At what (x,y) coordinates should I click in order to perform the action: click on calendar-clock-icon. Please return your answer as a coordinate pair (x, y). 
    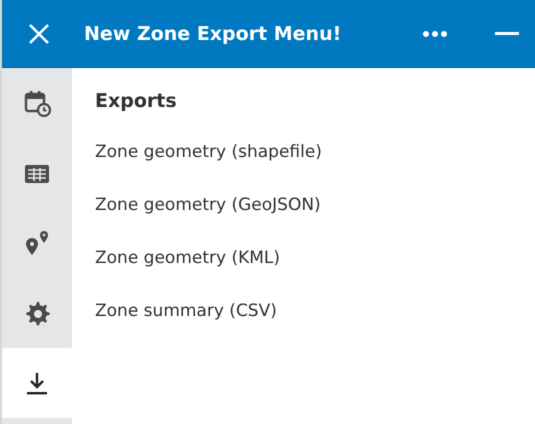
    Looking at the image, I should click on (37, 103).